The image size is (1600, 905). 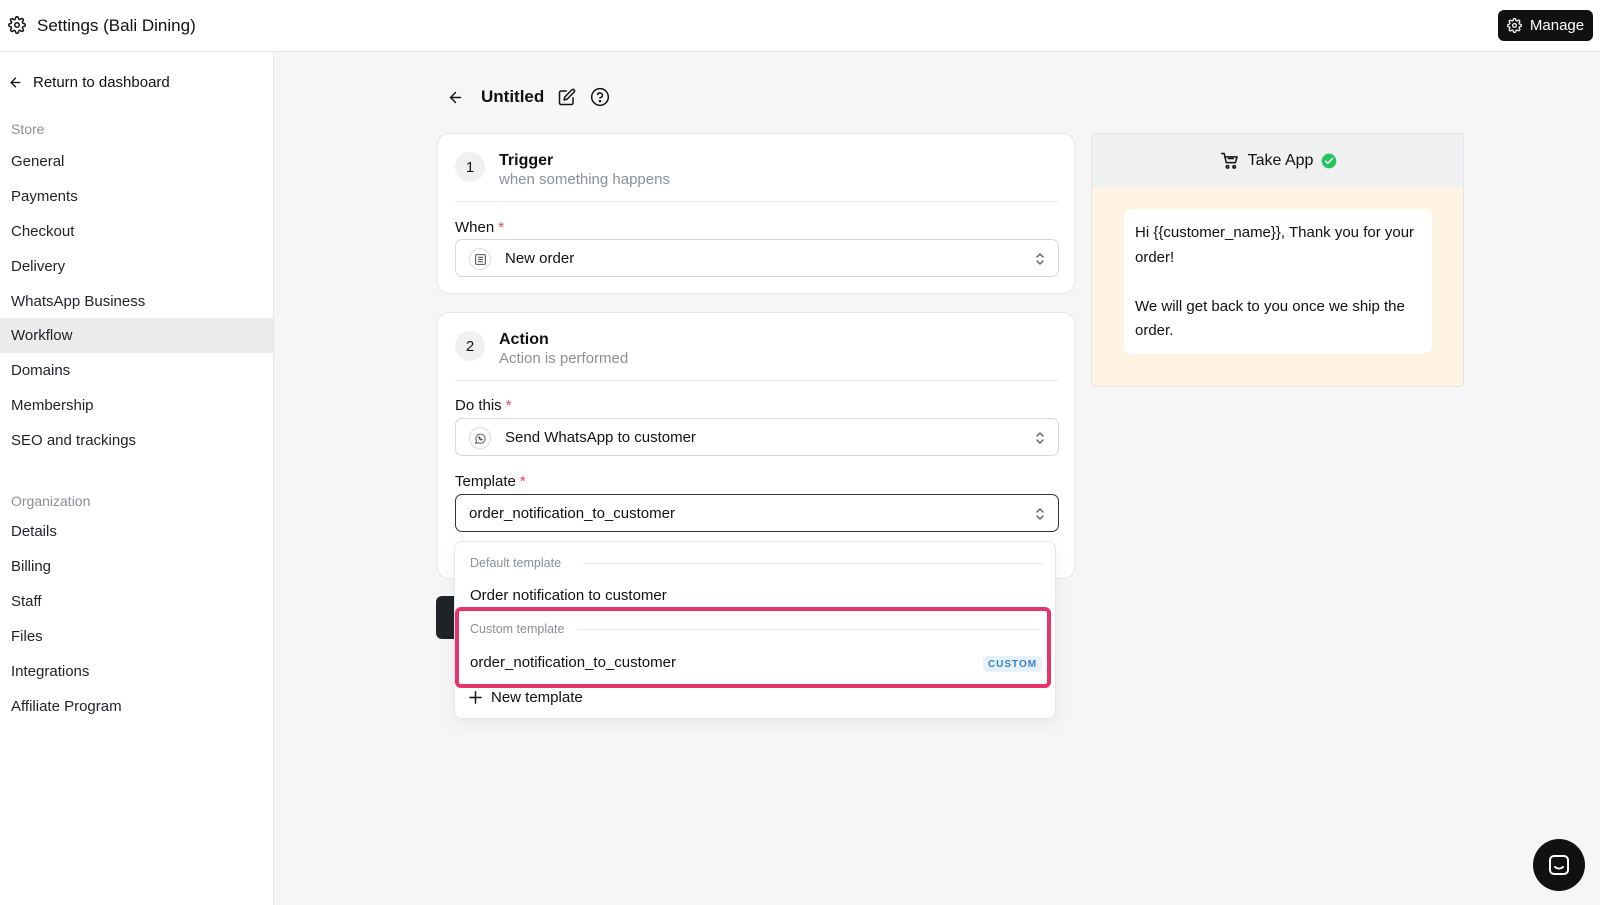 I want to click on when-value: New order, so click(x=540, y=258).